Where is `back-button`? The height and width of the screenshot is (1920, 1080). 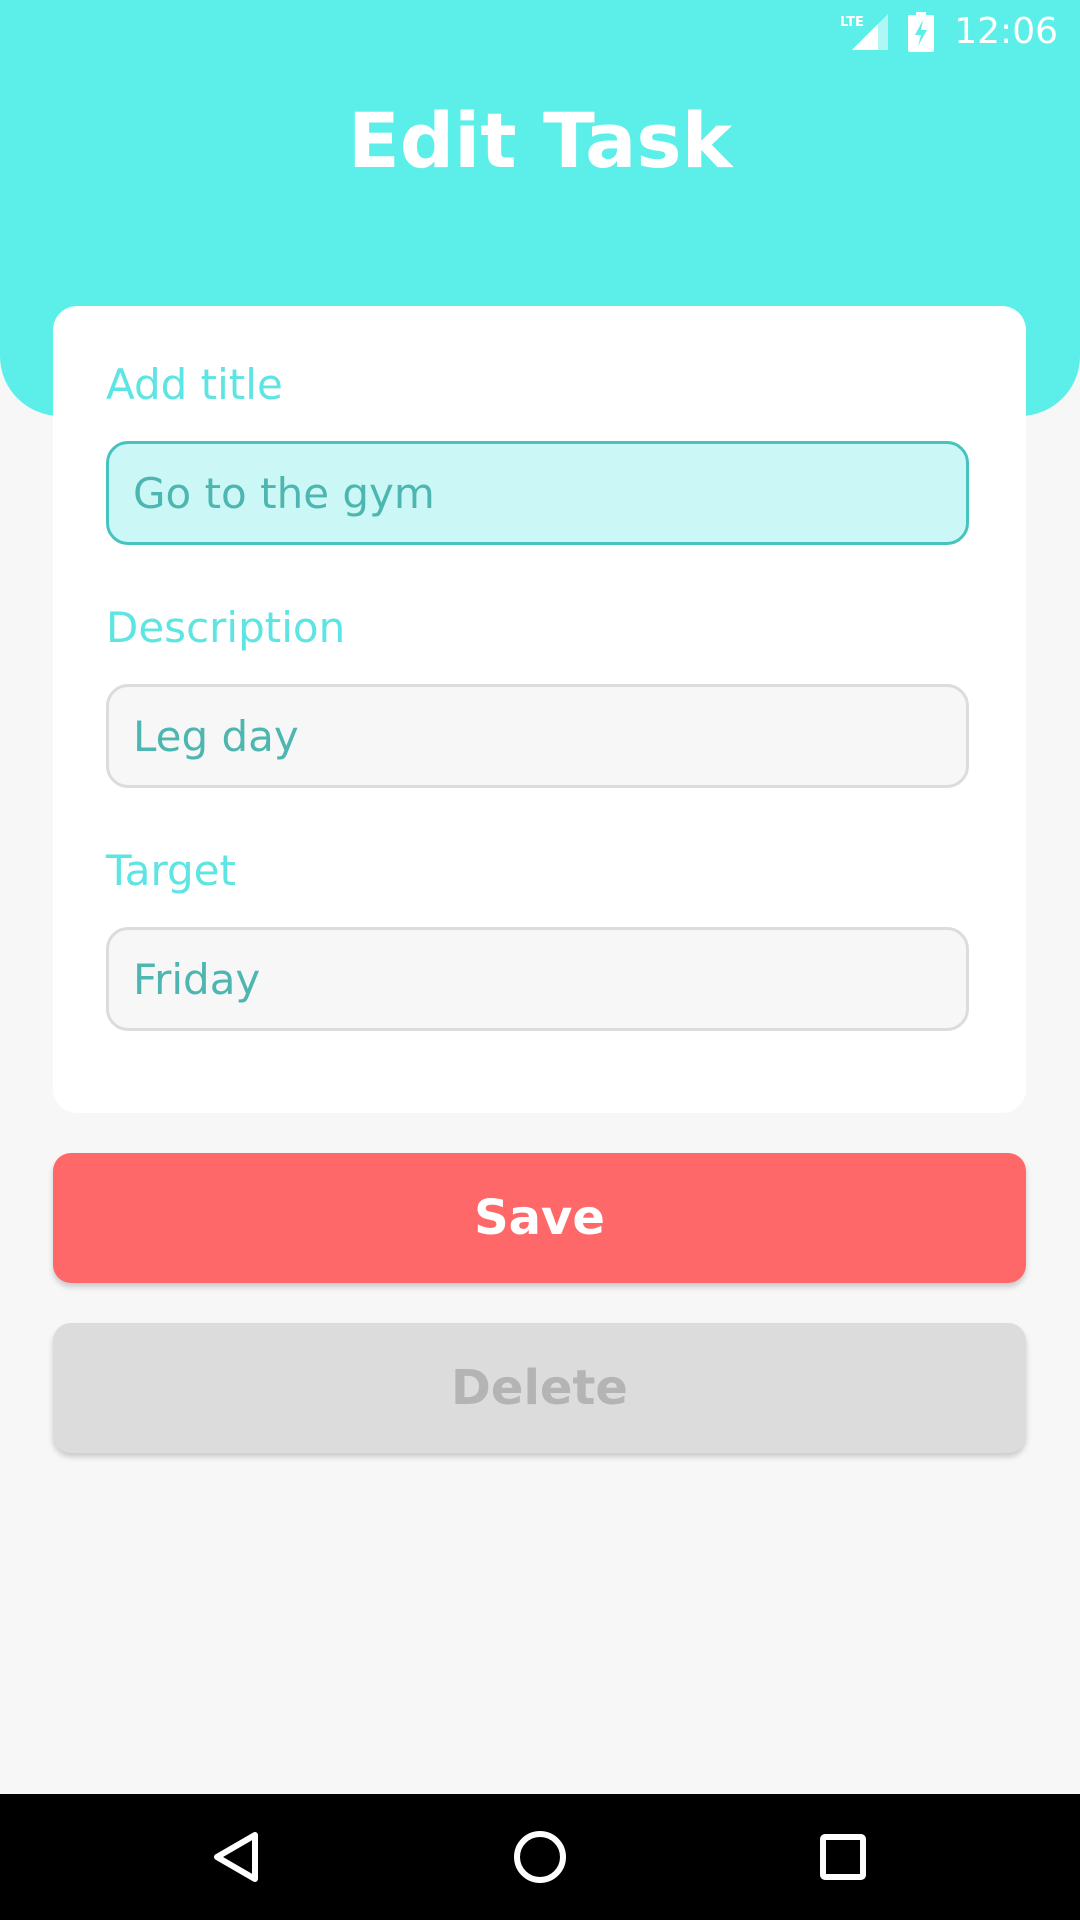 back-button is located at coordinates (237, 1857).